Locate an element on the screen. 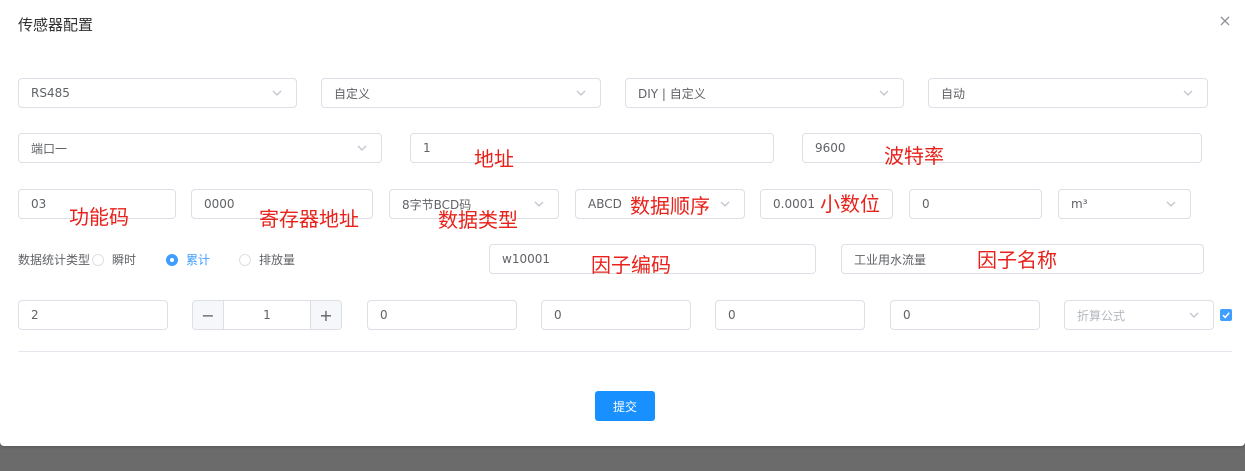 This screenshot has height=471, width=1245. stepper-plus-button: + is located at coordinates (325, 315).